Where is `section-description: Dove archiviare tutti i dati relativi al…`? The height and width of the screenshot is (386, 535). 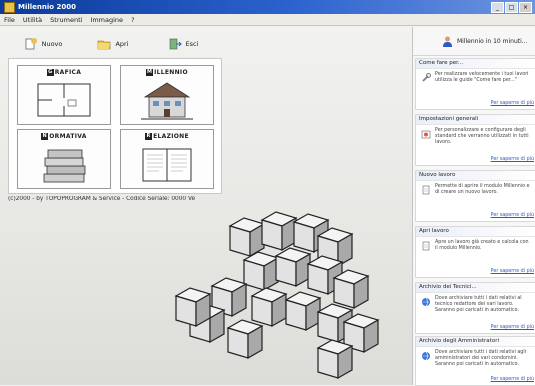 section-description: Dove archiviare tutti i dati relativi al… is located at coordinates (478, 304).